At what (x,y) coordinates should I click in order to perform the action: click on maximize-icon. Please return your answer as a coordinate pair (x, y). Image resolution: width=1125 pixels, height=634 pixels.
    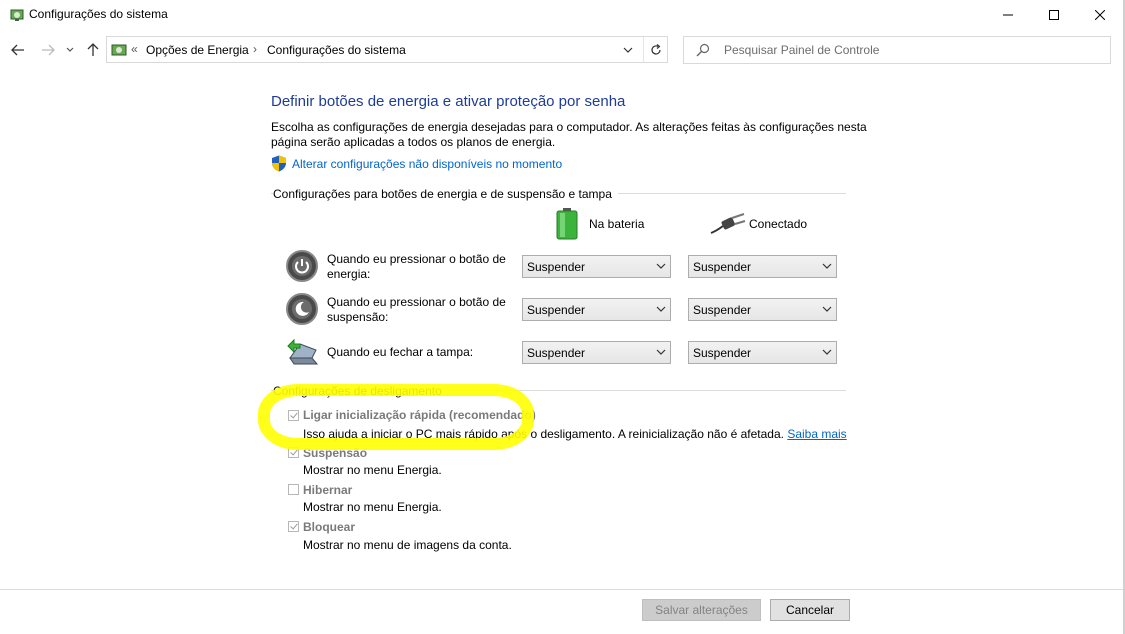
    Looking at the image, I should click on (1054, 15).